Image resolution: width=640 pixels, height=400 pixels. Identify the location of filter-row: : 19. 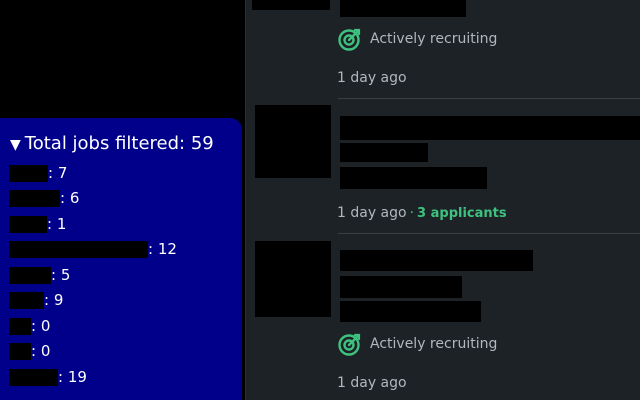
(48, 377).